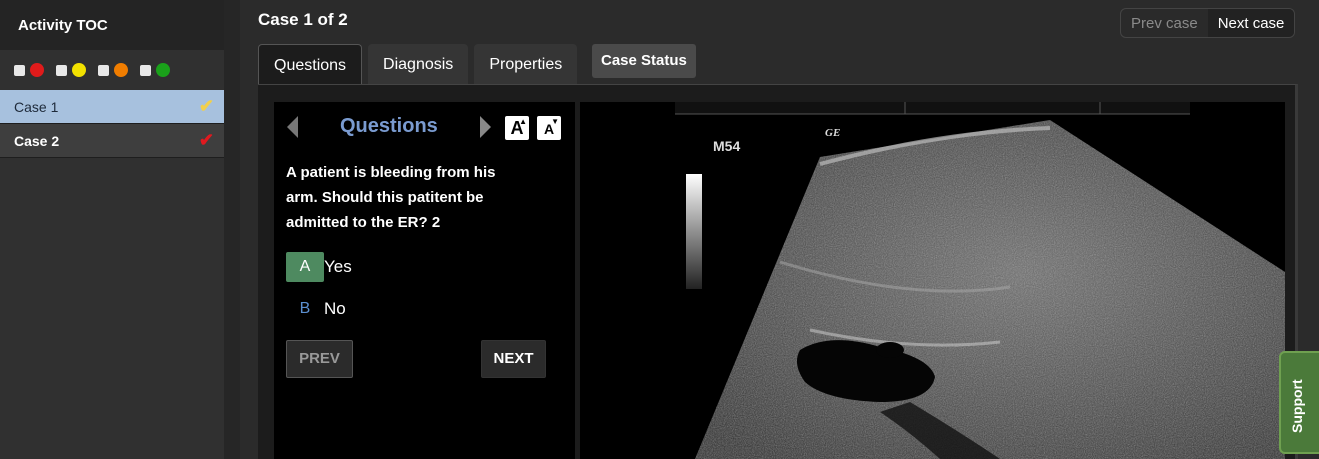 The image size is (1319, 459). I want to click on filter-red, so click(29, 70).